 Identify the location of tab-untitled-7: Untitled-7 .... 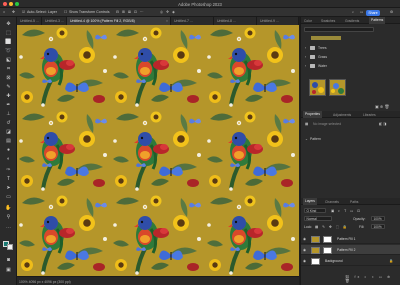
(192, 21).